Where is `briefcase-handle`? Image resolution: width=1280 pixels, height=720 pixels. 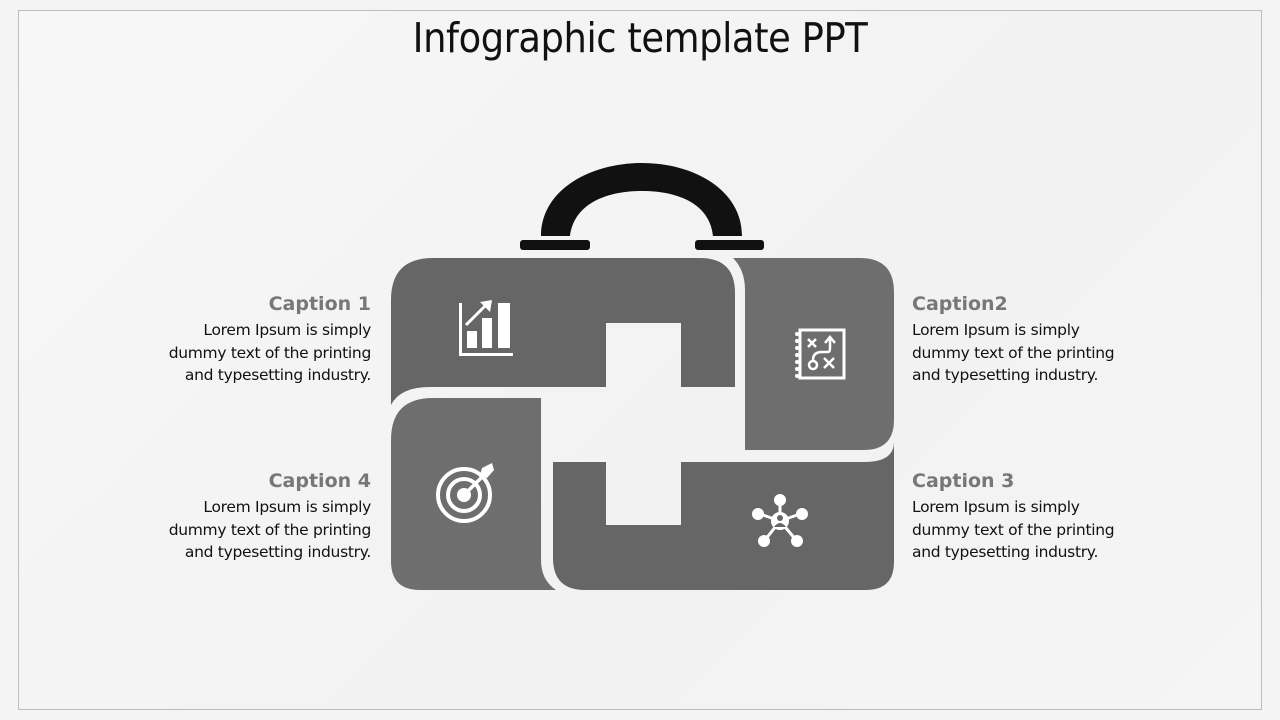
briefcase-handle is located at coordinates (642, 206).